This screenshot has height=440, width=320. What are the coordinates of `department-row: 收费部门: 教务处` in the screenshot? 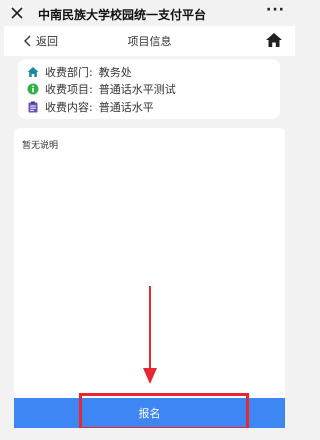 It's located at (79, 72).